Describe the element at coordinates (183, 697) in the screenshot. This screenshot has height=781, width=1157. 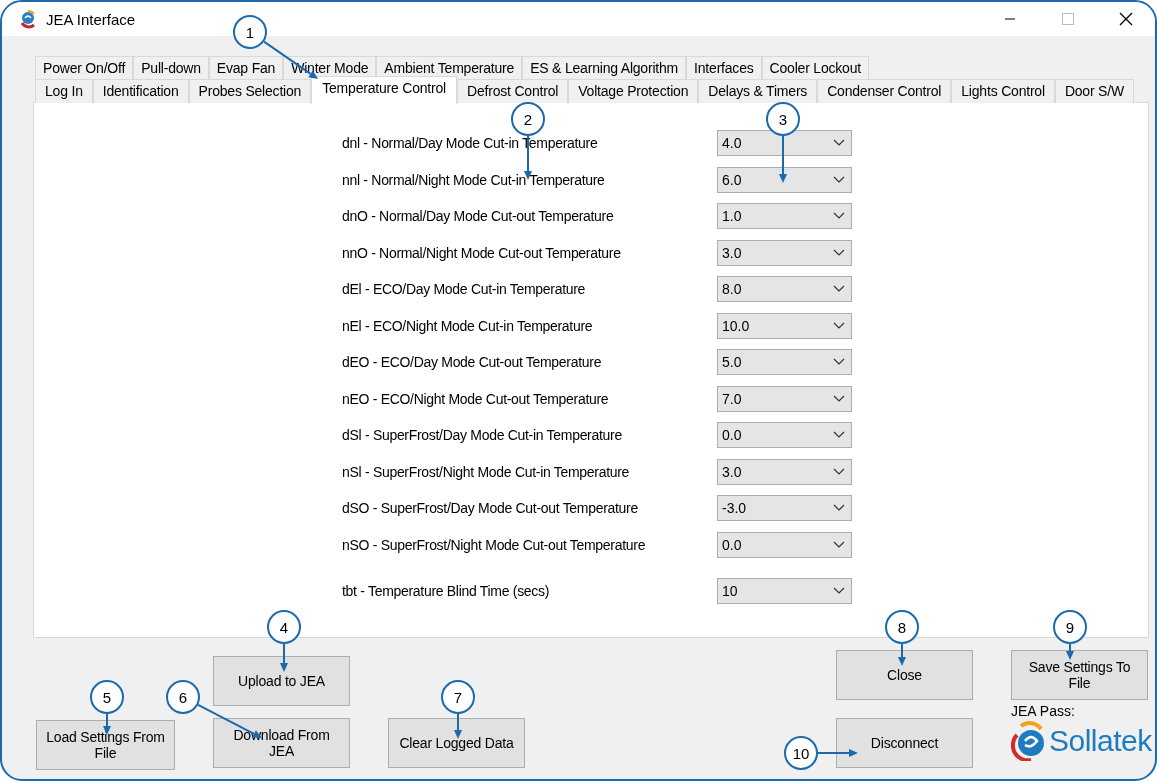
I see `callout-number: 6` at that location.